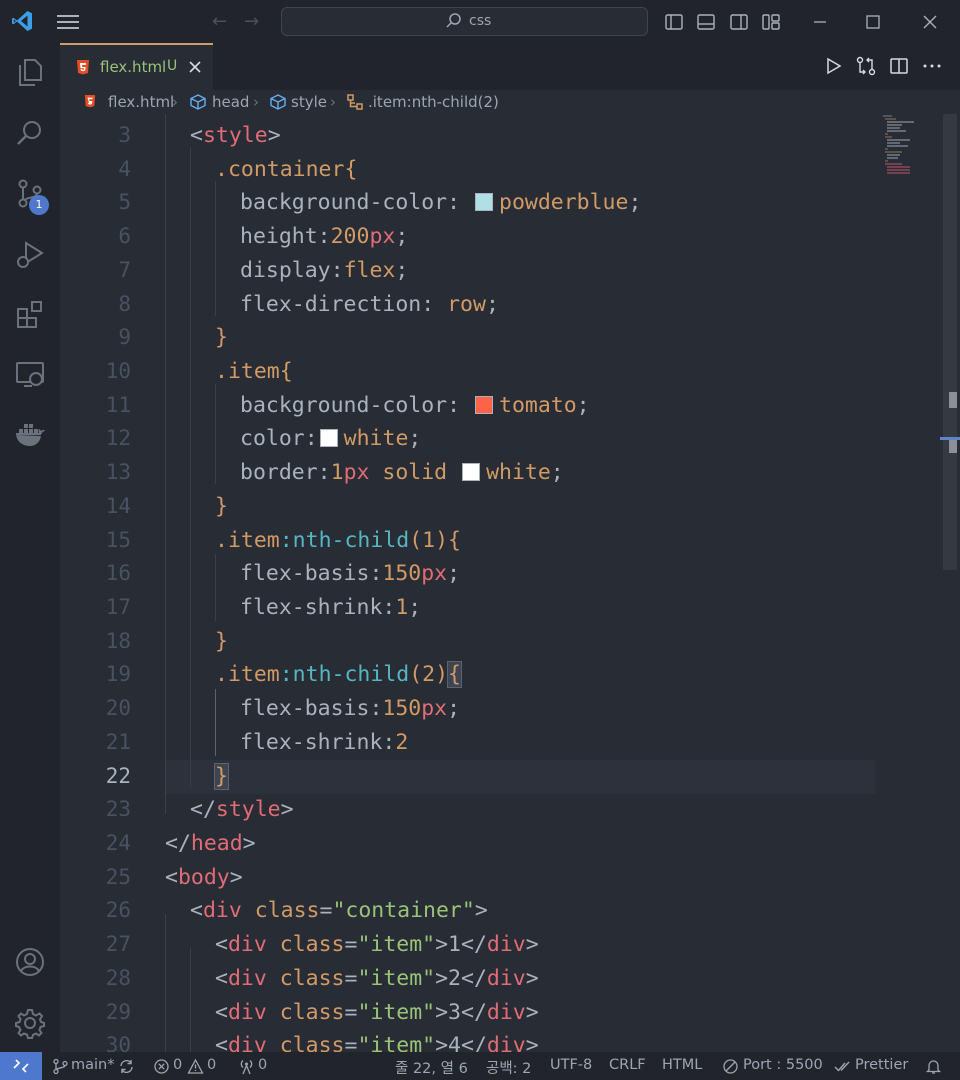 The height and width of the screenshot is (1080, 960). What do you see at coordinates (230, 102) in the screenshot?
I see `breadcrumb-head: head` at bounding box center [230, 102].